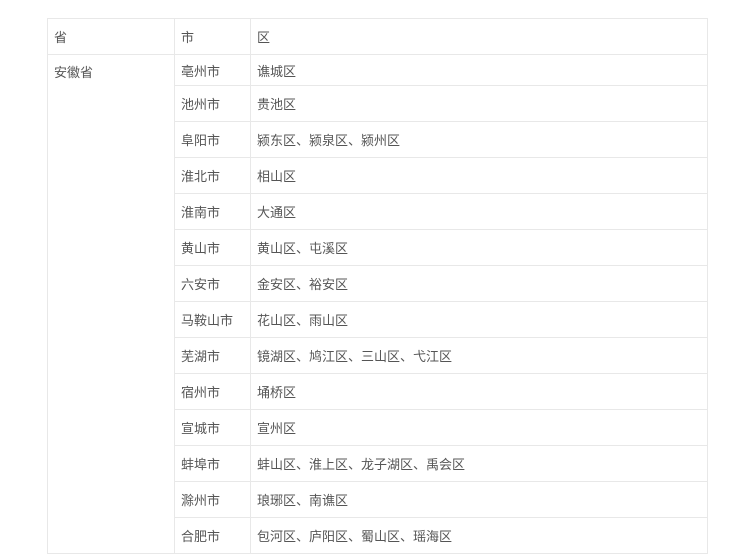  Describe the element at coordinates (479, 319) in the screenshot. I see `district-cell: 花山区、雨山区` at that location.